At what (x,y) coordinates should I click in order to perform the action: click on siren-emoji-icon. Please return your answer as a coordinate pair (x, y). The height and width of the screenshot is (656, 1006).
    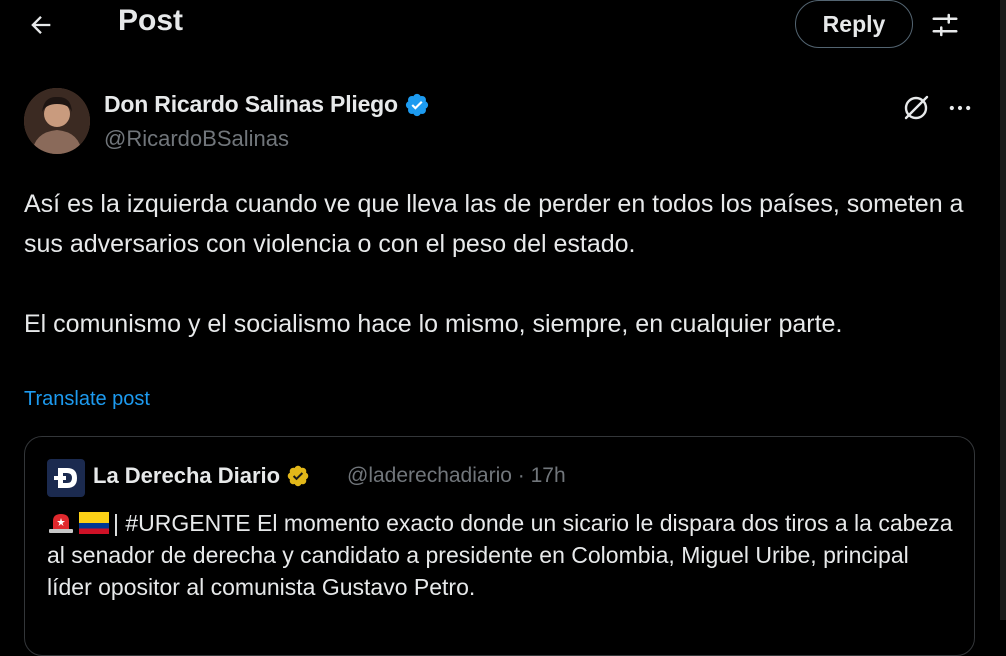
    Looking at the image, I should click on (61, 523).